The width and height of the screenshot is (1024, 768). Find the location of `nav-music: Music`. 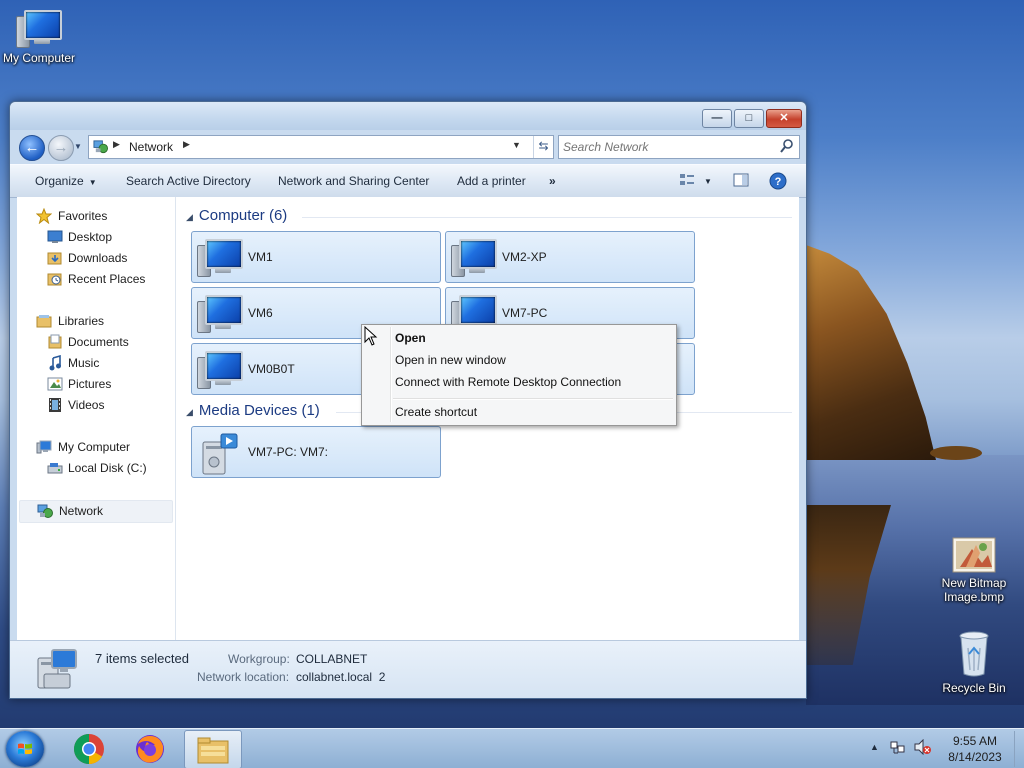

nav-music: Music is located at coordinates (95, 363).